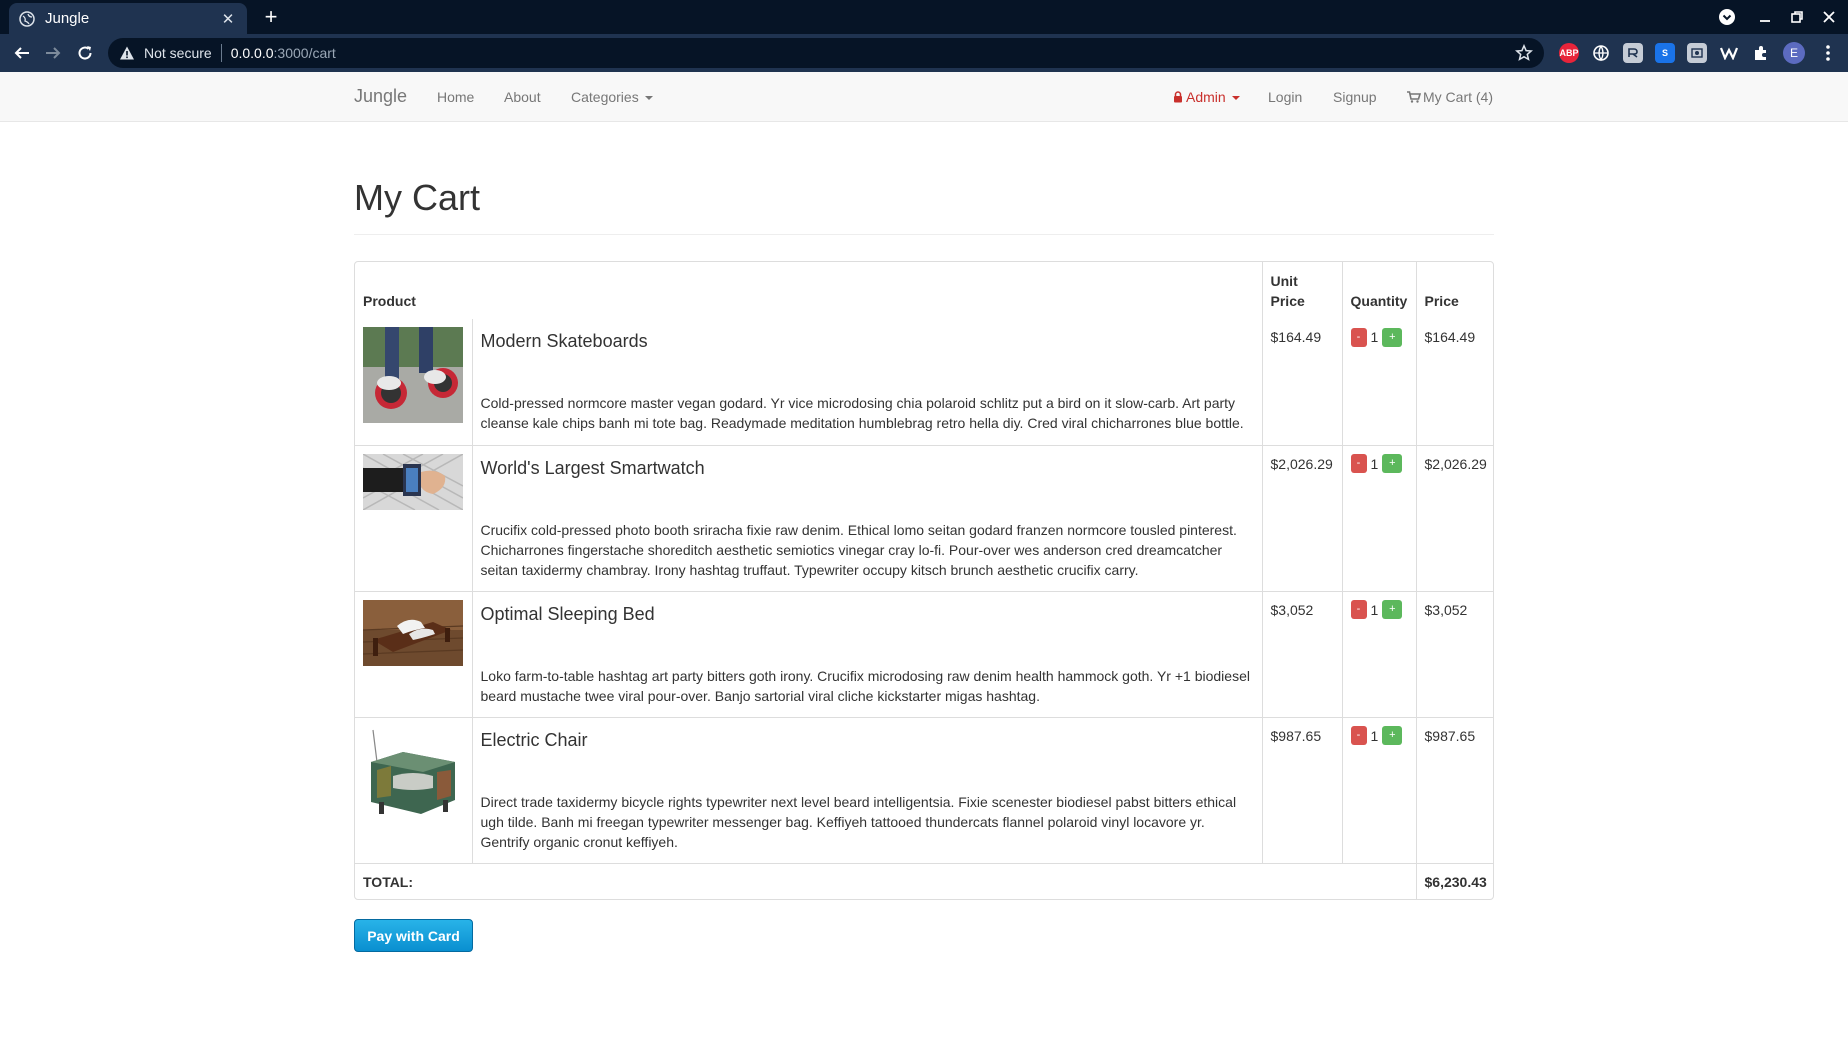 The height and width of the screenshot is (1053, 1848). Describe the element at coordinates (886, 881) in the screenshot. I see `total-label: TOTAL:` at that location.